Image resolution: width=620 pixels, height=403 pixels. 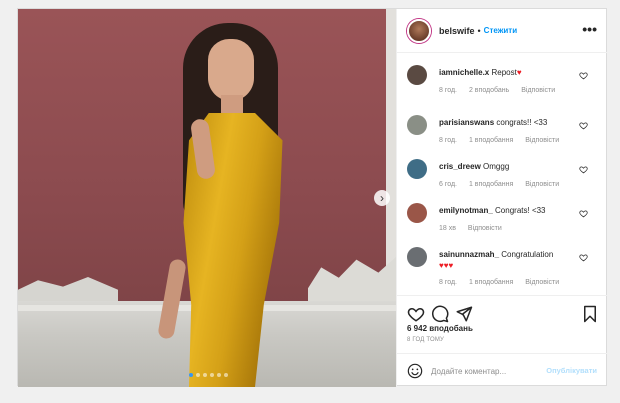 What do you see at coordinates (491, 371) in the screenshot?
I see `comment-input` at bounding box center [491, 371].